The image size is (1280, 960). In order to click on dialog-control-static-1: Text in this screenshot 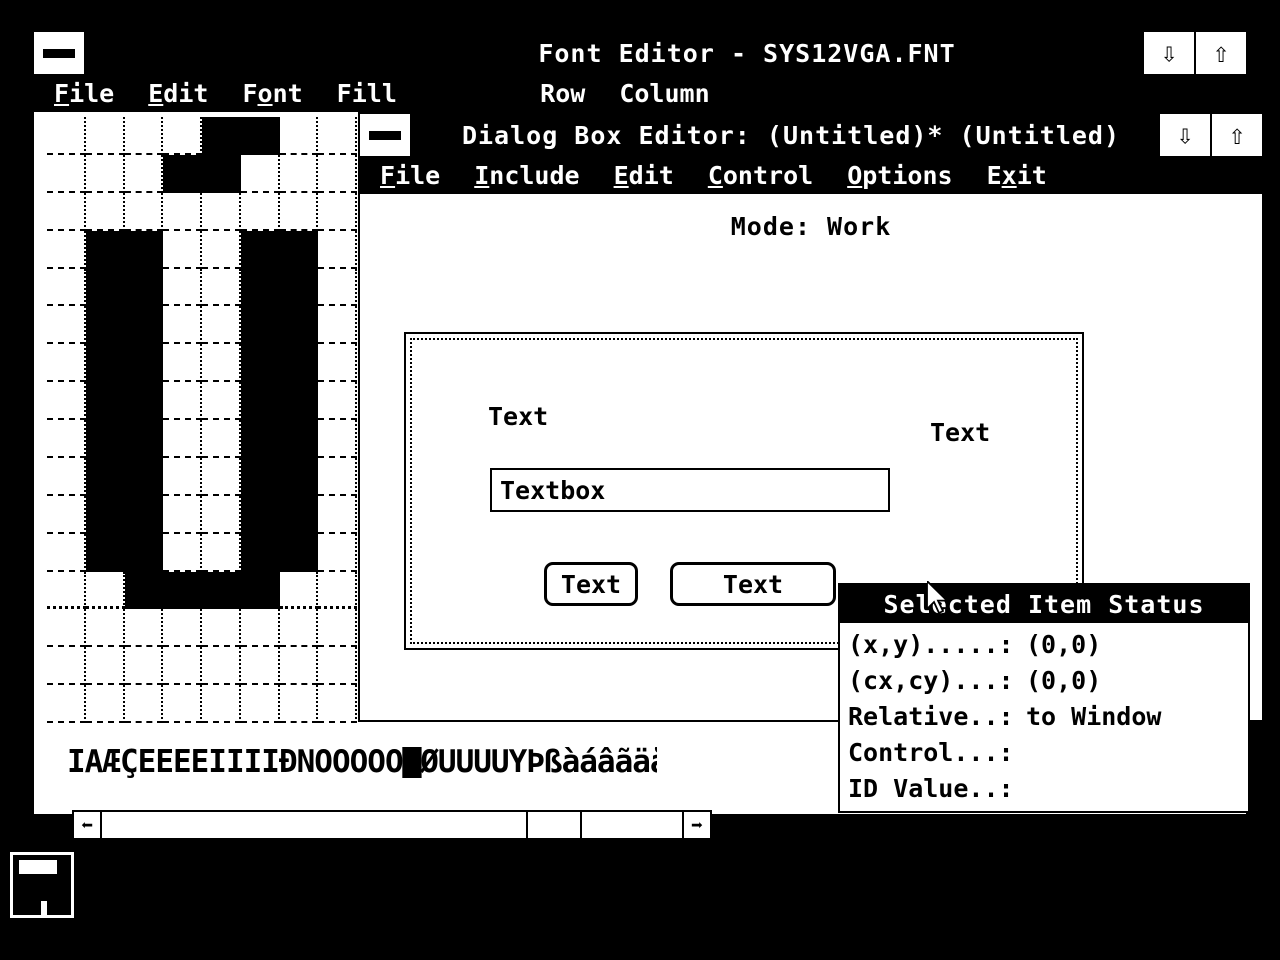, I will do `click(960, 432)`.